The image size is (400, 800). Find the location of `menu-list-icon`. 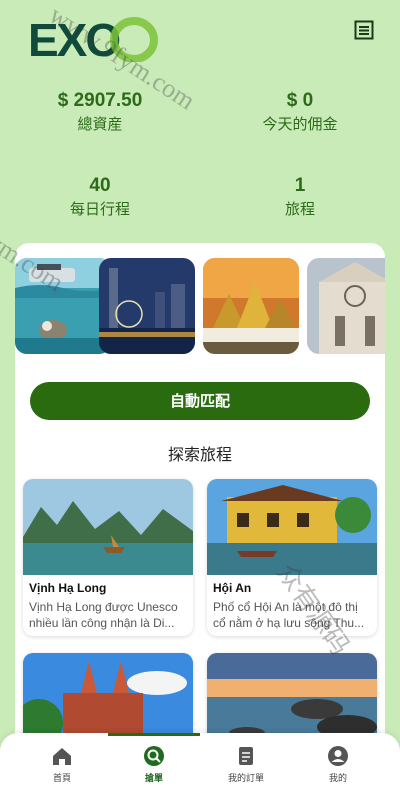

menu-list-icon is located at coordinates (364, 30).